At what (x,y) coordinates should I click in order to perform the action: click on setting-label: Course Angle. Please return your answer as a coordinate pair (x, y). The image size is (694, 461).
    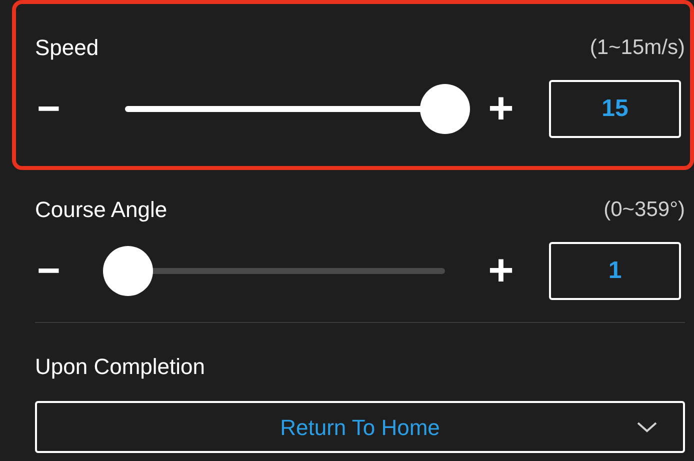
    Looking at the image, I should click on (101, 210).